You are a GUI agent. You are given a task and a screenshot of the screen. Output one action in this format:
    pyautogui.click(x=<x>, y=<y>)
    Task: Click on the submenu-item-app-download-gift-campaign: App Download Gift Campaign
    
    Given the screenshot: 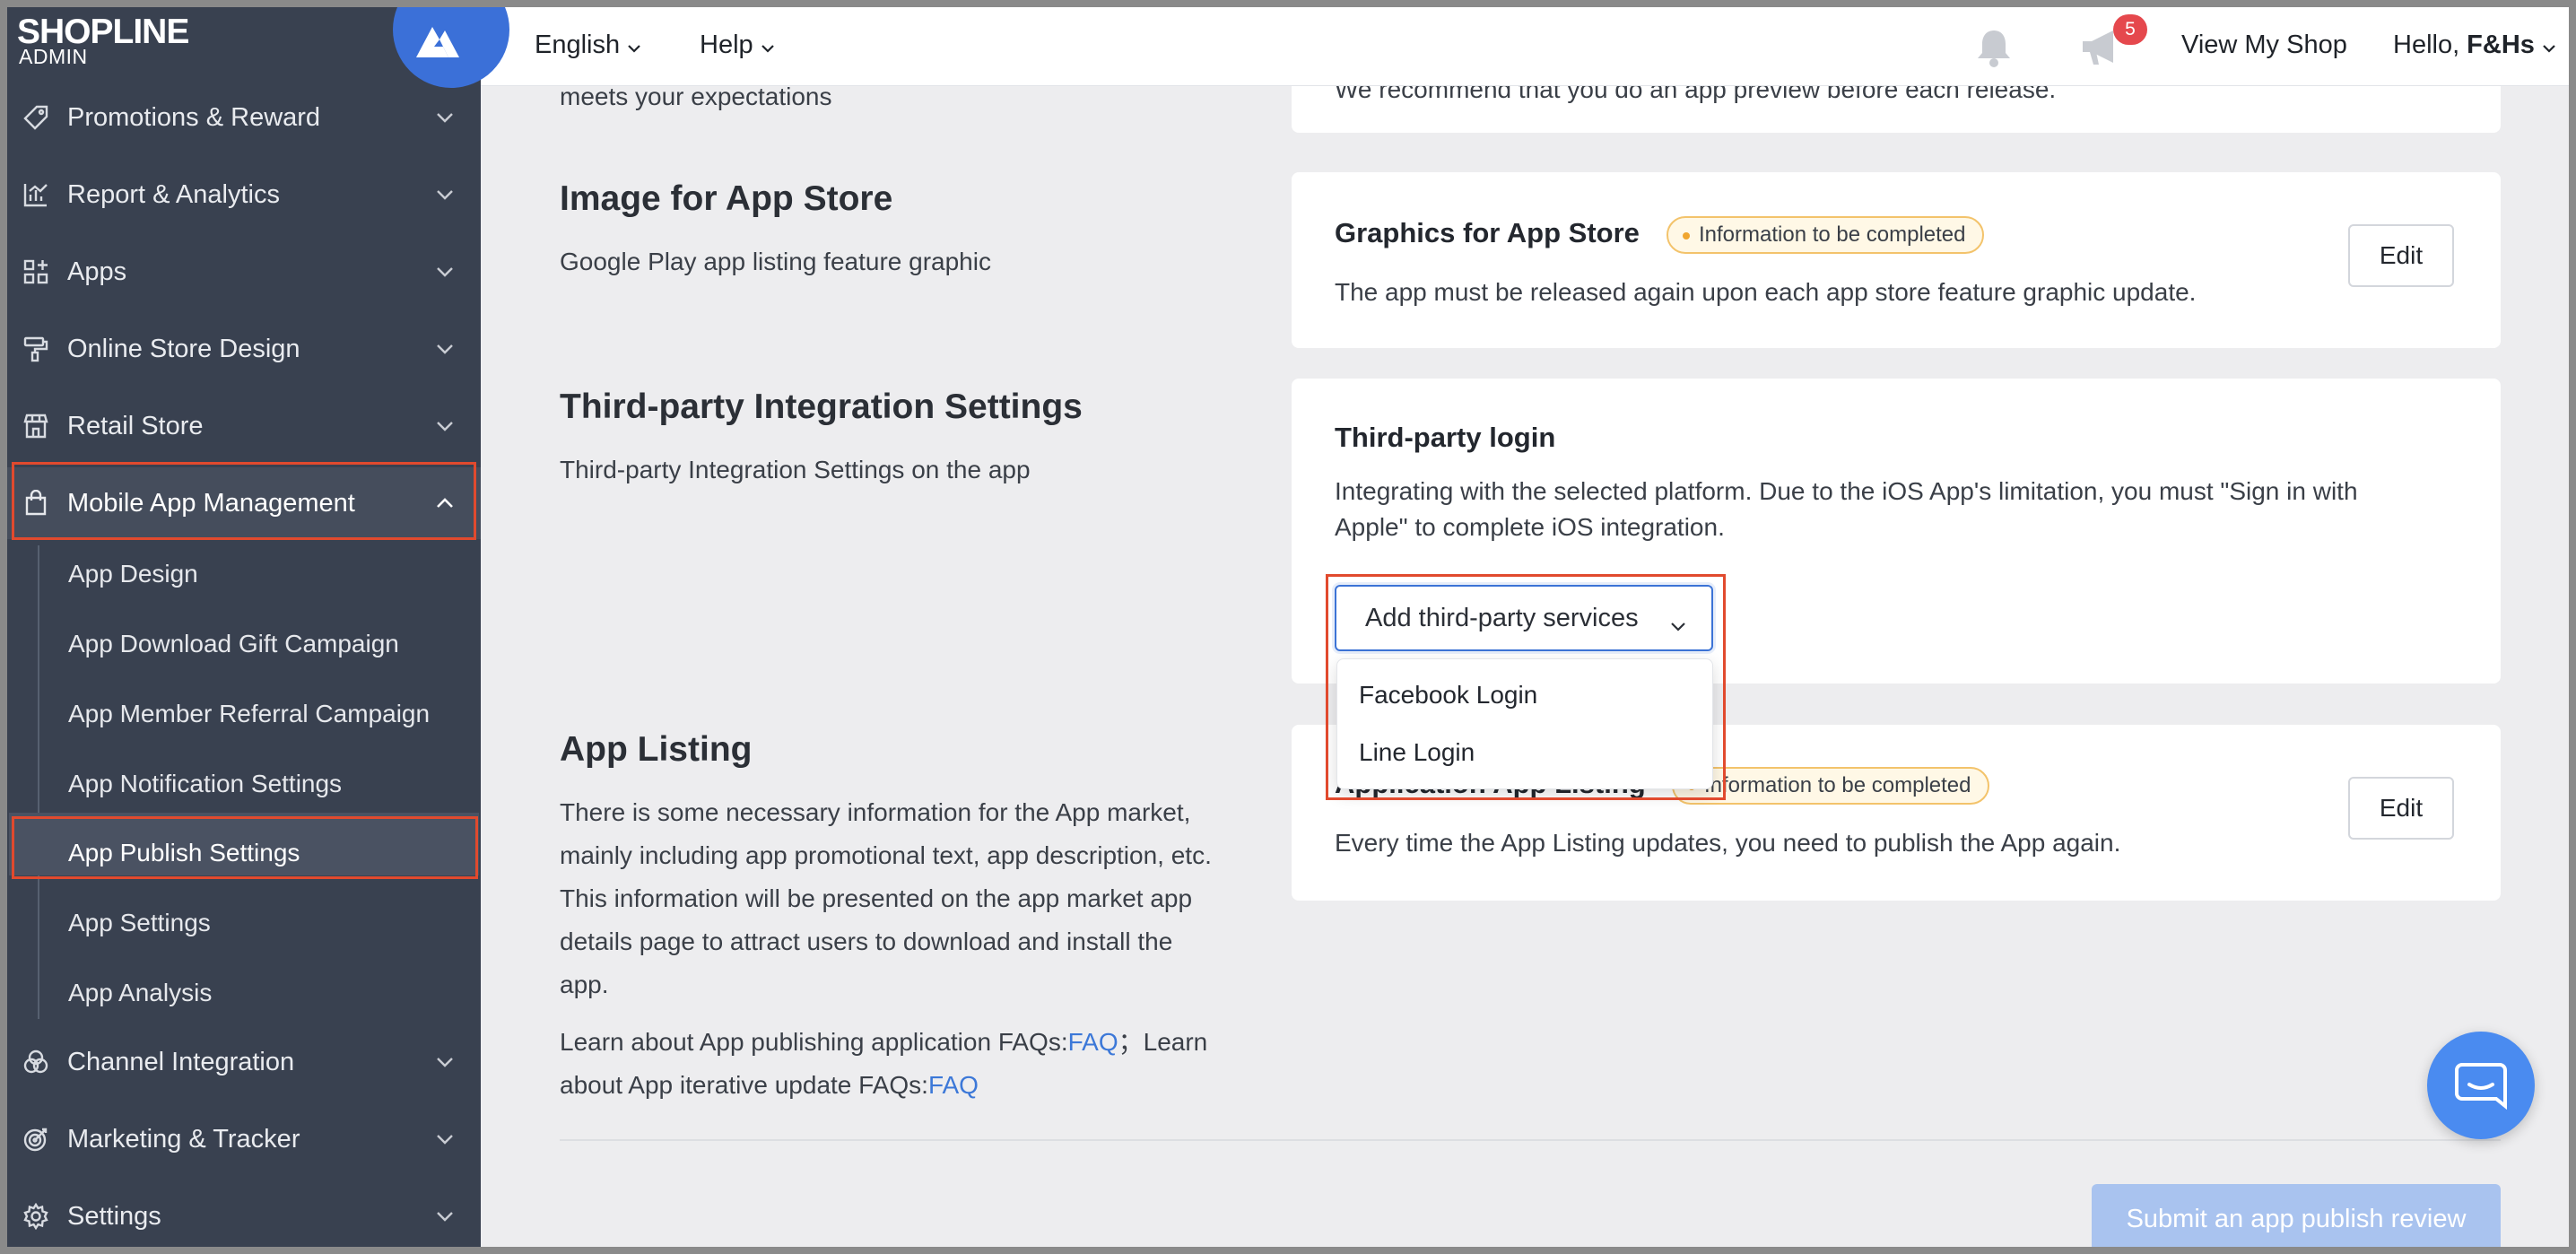 What is the action you would take?
    pyautogui.click(x=233, y=644)
    